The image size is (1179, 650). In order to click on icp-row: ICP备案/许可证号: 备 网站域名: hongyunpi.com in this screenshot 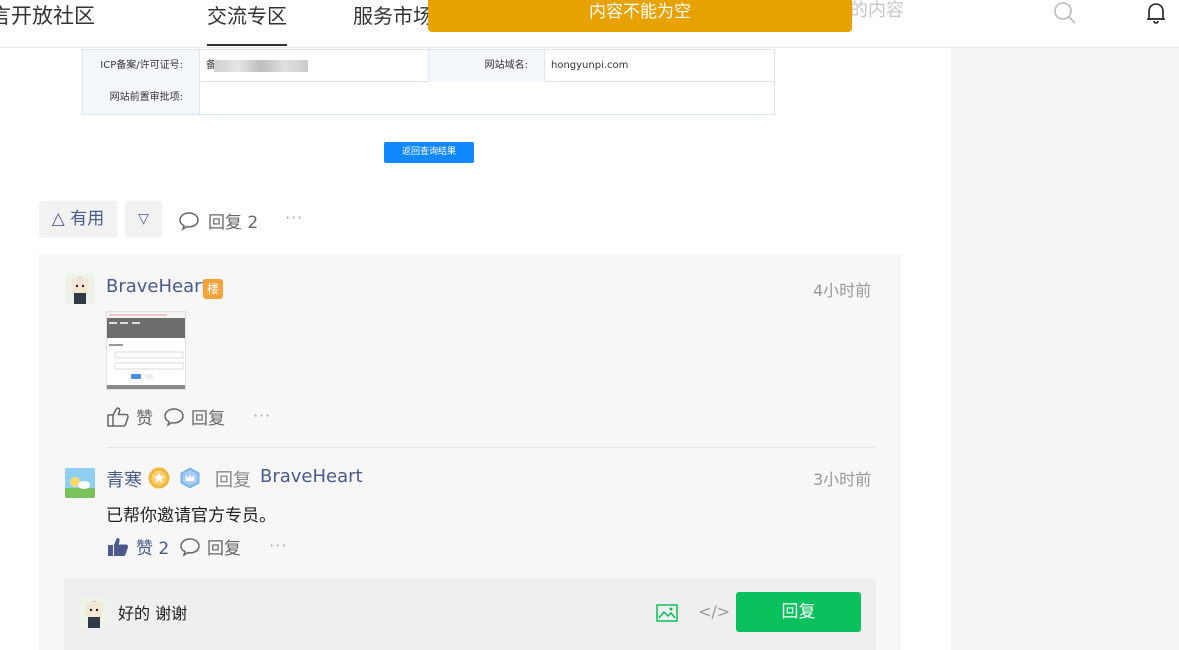, I will do `click(428, 66)`.